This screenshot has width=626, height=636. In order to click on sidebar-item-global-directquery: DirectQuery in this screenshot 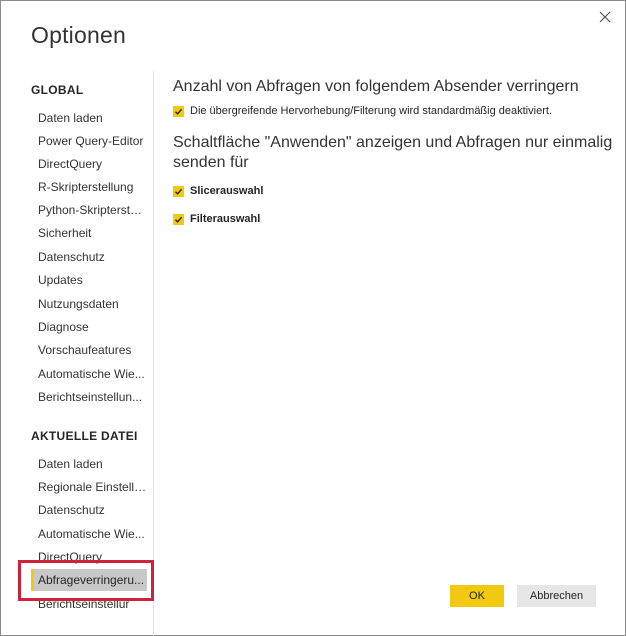, I will do `click(89, 164)`.